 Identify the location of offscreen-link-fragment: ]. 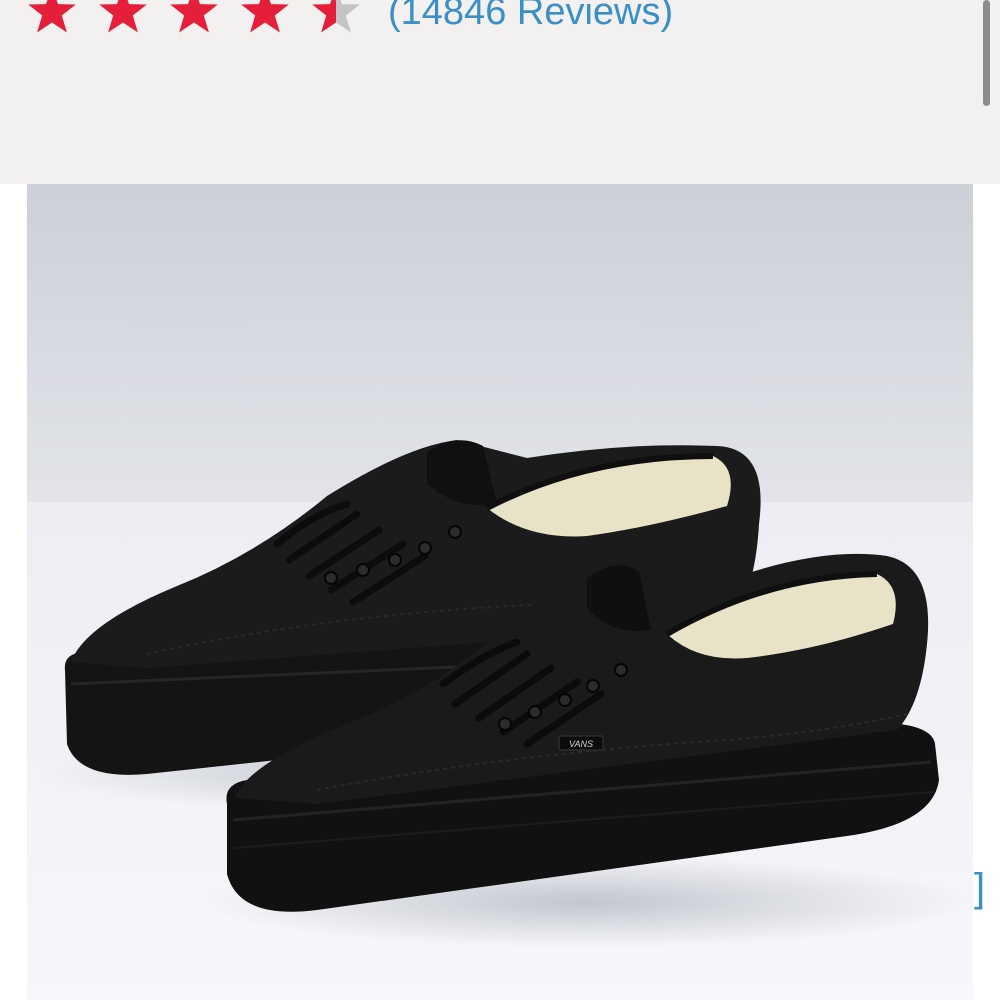
(979, 888).